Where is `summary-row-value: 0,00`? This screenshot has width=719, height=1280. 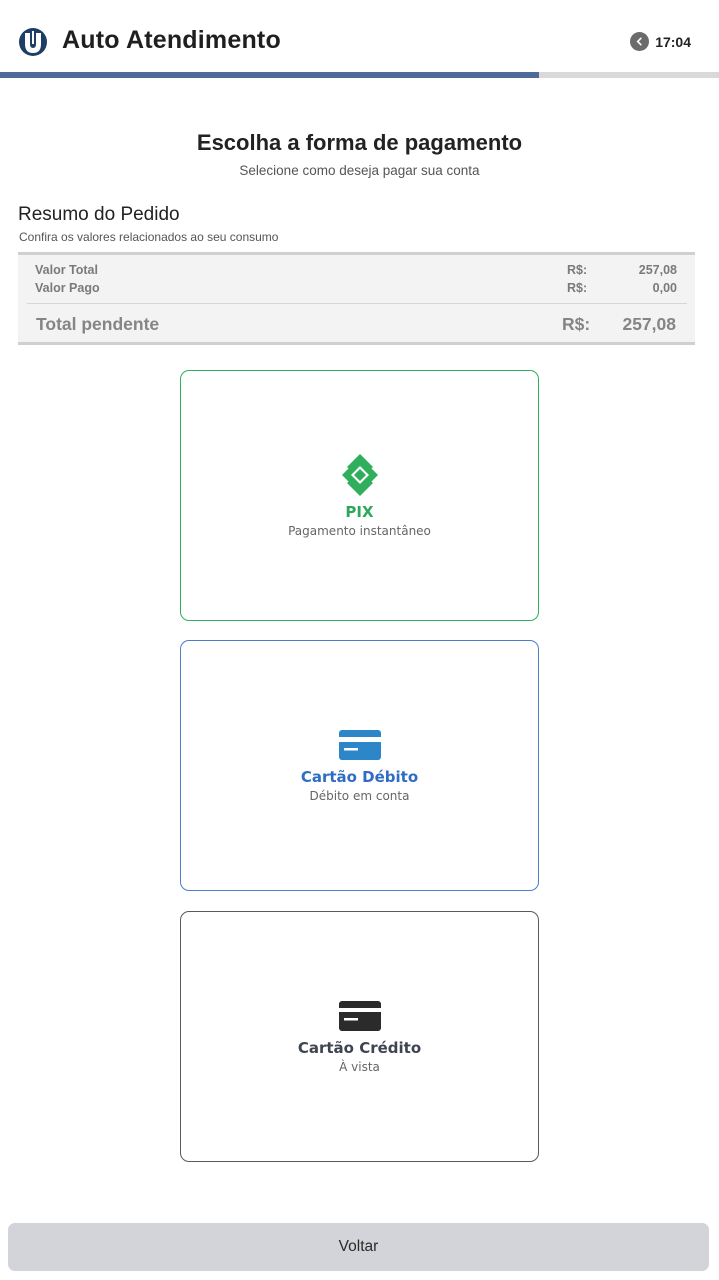
summary-row-value: 0,00 is located at coordinates (664, 288).